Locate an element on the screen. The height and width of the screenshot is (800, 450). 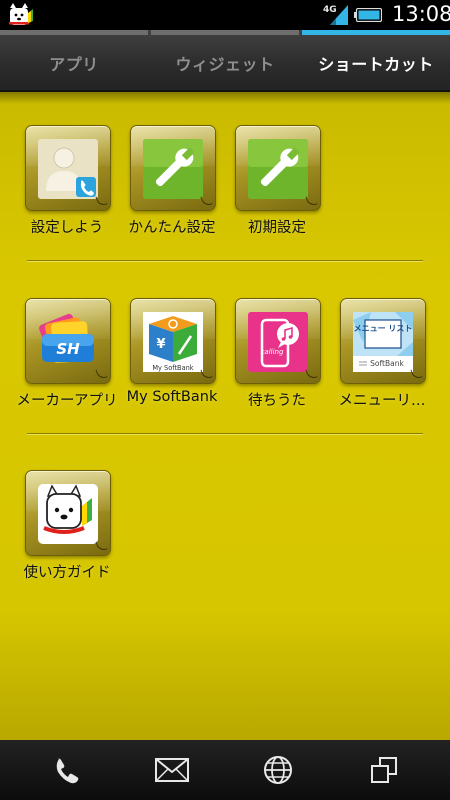
shortcut-label: 待ちうた is located at coordinates (277, 401).